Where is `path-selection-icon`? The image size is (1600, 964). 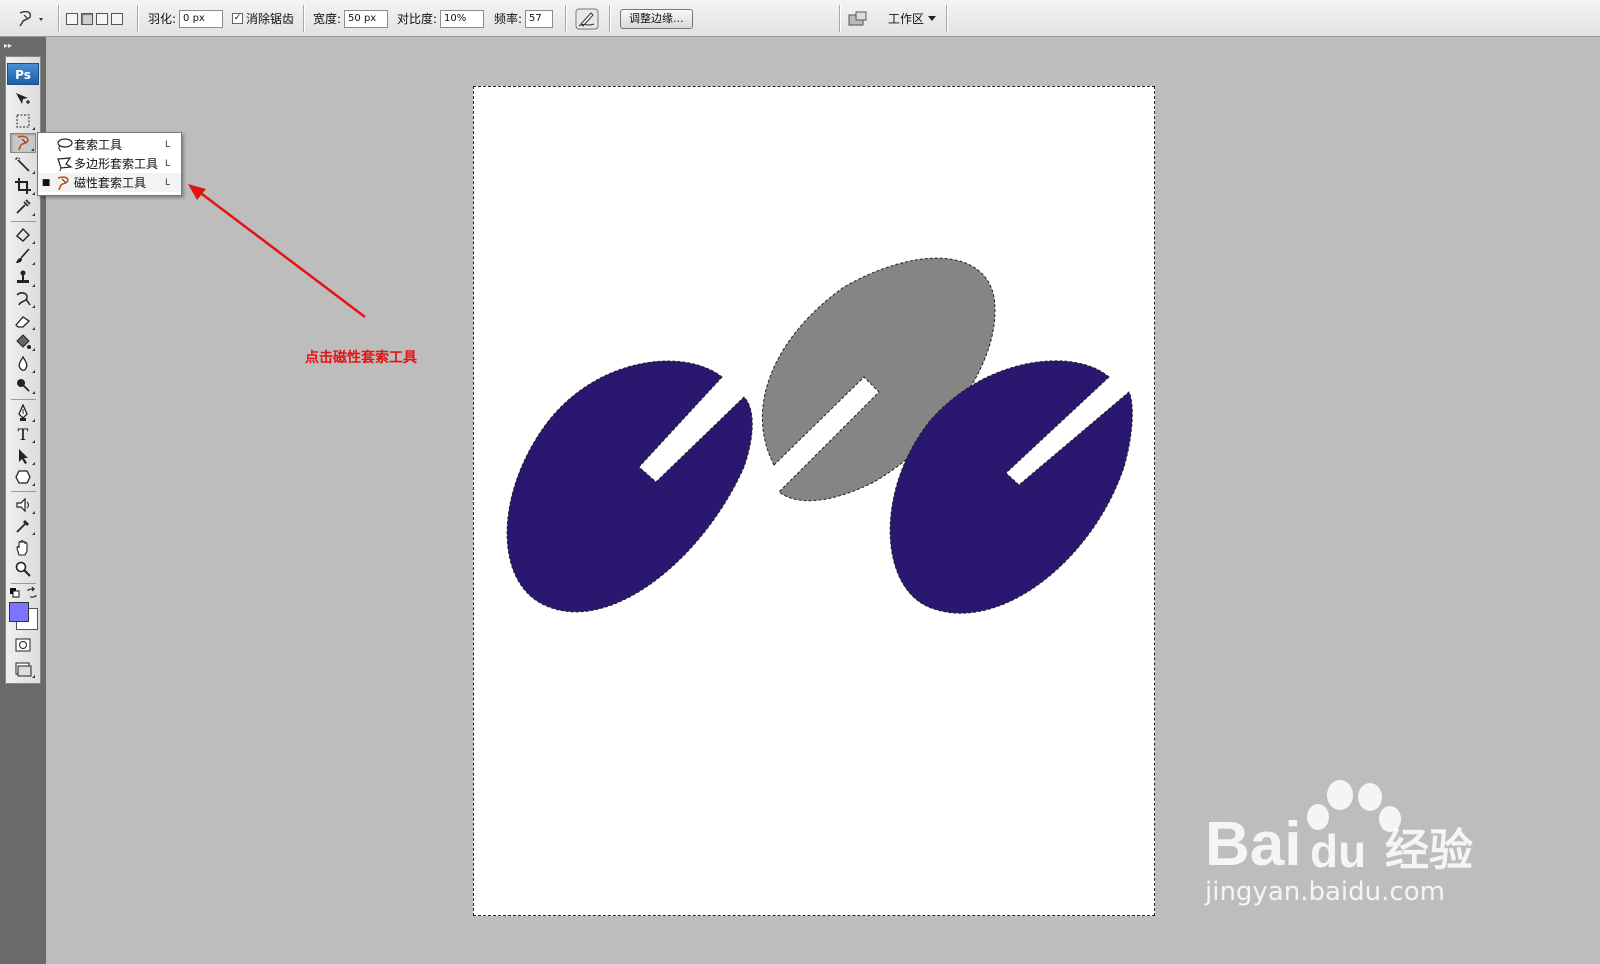 path-selection-icon is located at coordinates (23, 456).